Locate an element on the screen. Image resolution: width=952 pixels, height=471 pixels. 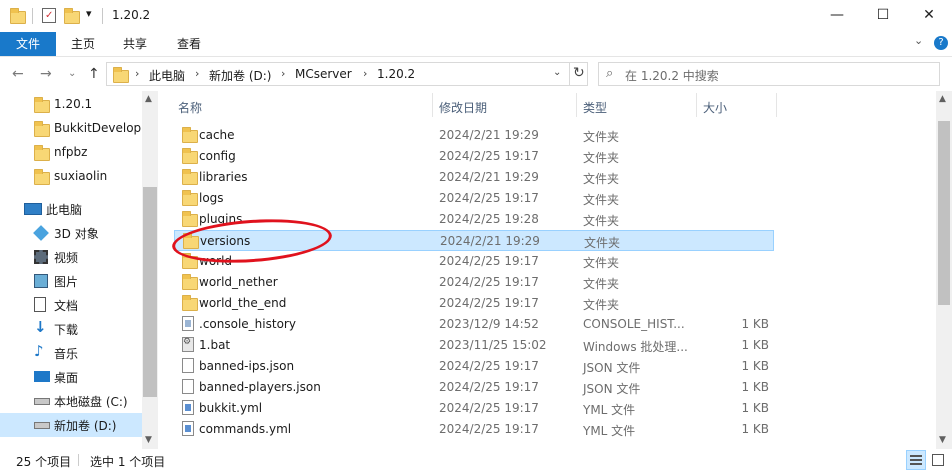
column-headers: ^ 名称 修改日期 类型 大小 is located at coordinates (553, 105).